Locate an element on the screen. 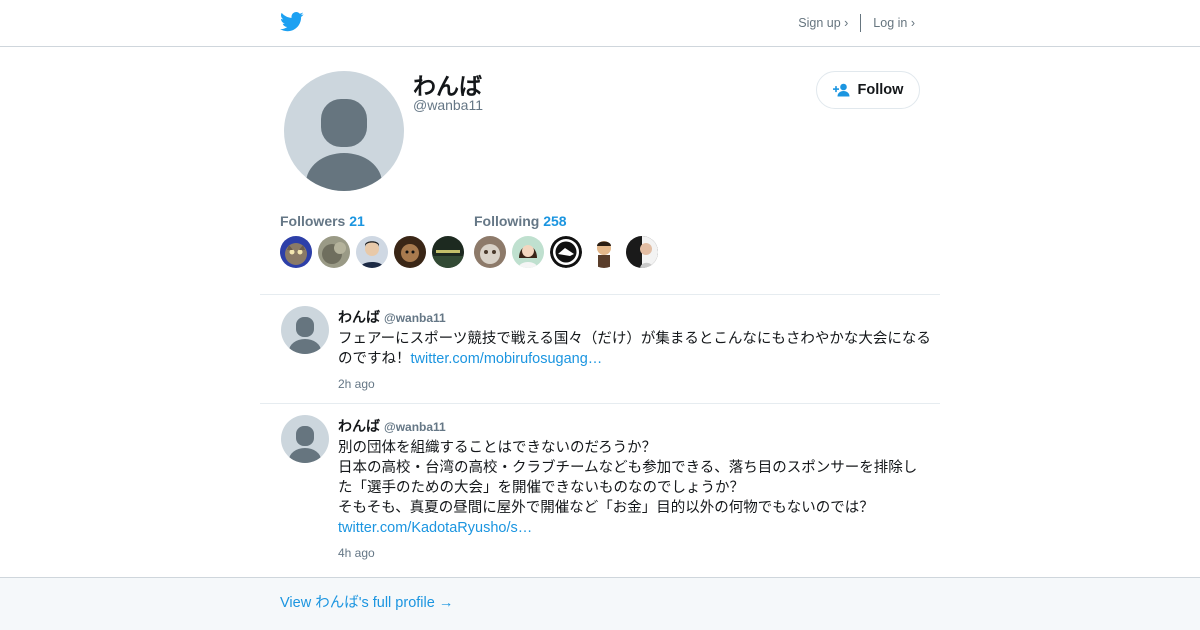 This screenshot has width=1200, height=630. followers-avatars is located at coordinates (372, 252).